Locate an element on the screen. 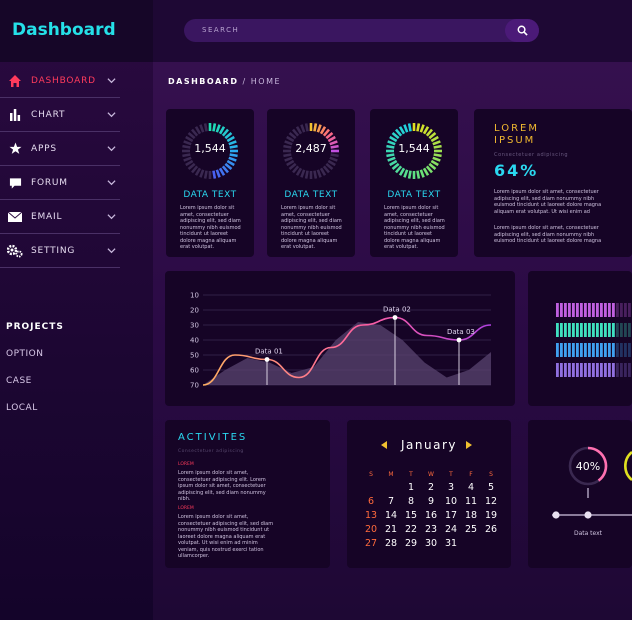 Image resolution: width=632 pixels, height=620 pixels. sidebar-item-chart: CHART is located at coordinates (60, 115).